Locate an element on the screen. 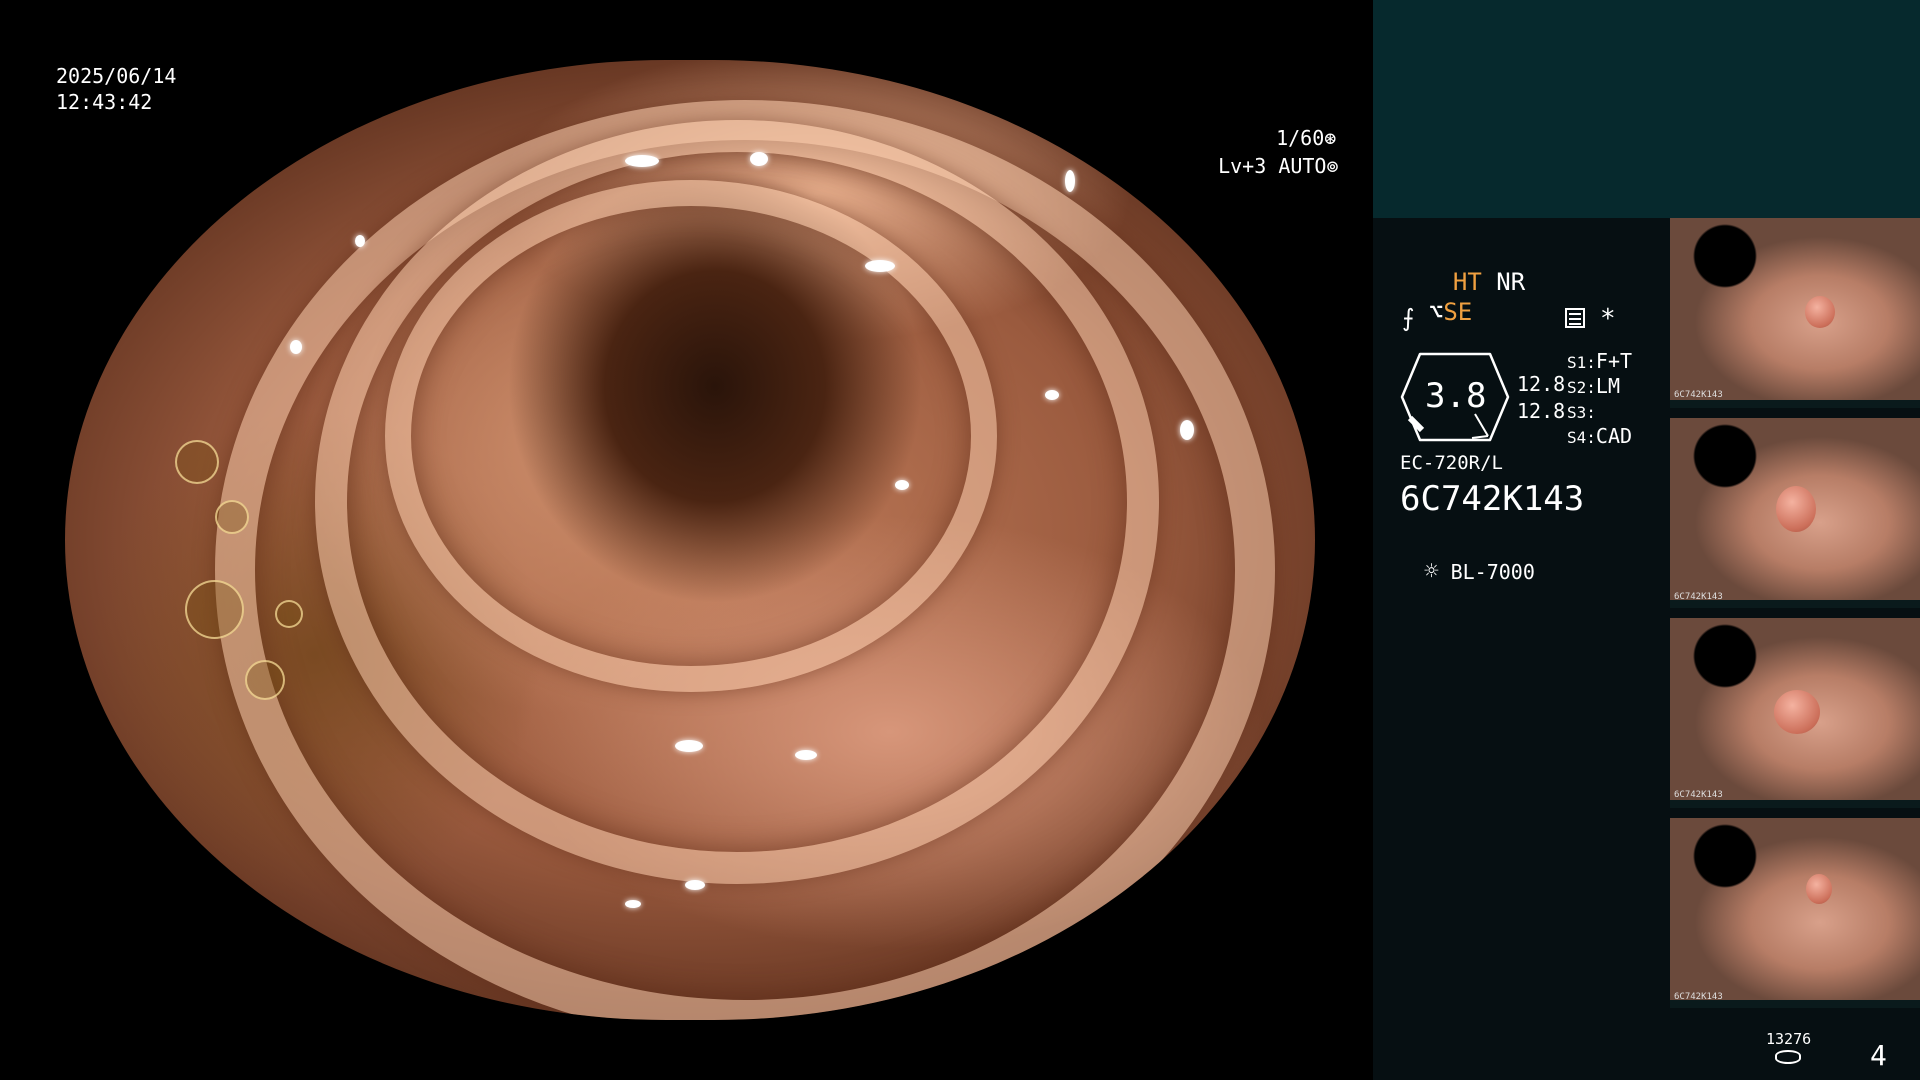  s4-label: S4: is located at coordinates (1581, 437).